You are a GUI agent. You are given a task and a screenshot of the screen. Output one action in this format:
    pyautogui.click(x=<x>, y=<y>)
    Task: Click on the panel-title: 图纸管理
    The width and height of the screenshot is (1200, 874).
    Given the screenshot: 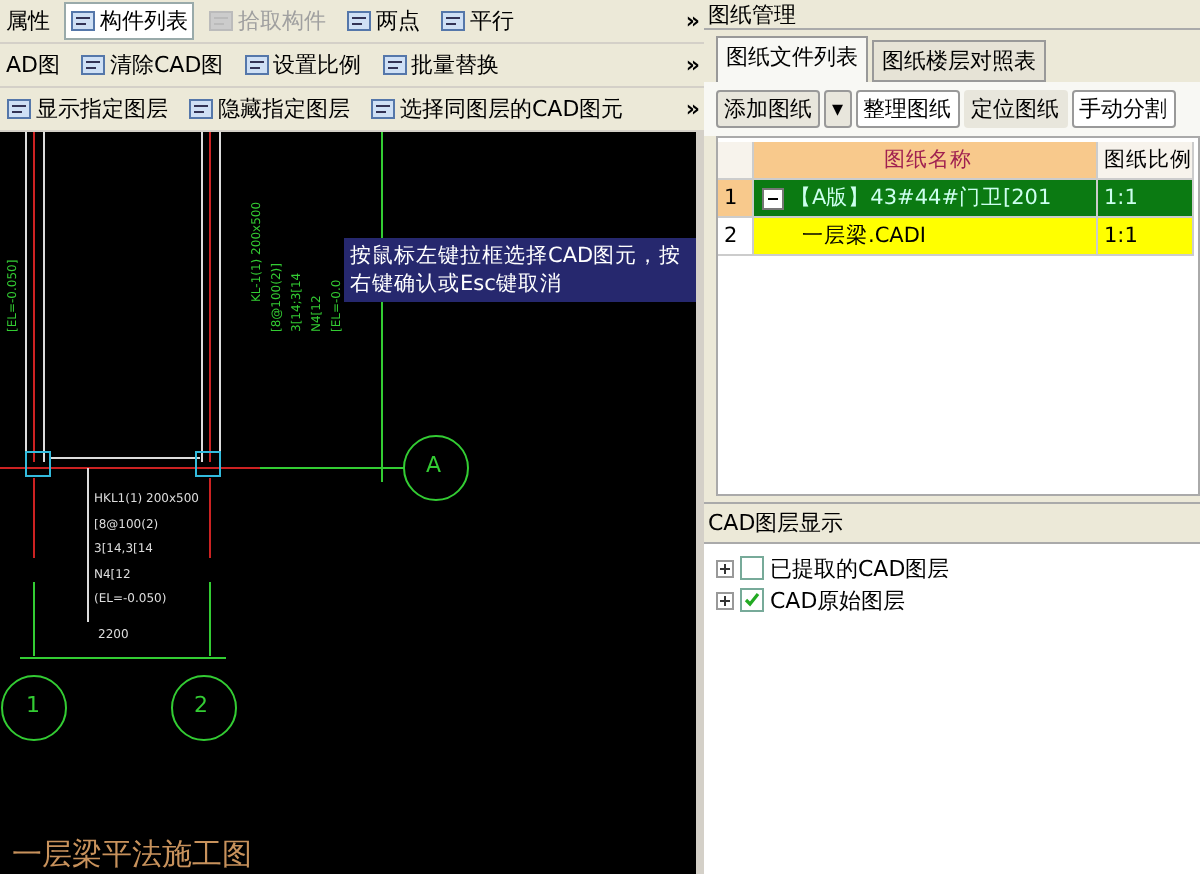 What is the action you would take?
    pyautogui.click(x=952, y=15)
    